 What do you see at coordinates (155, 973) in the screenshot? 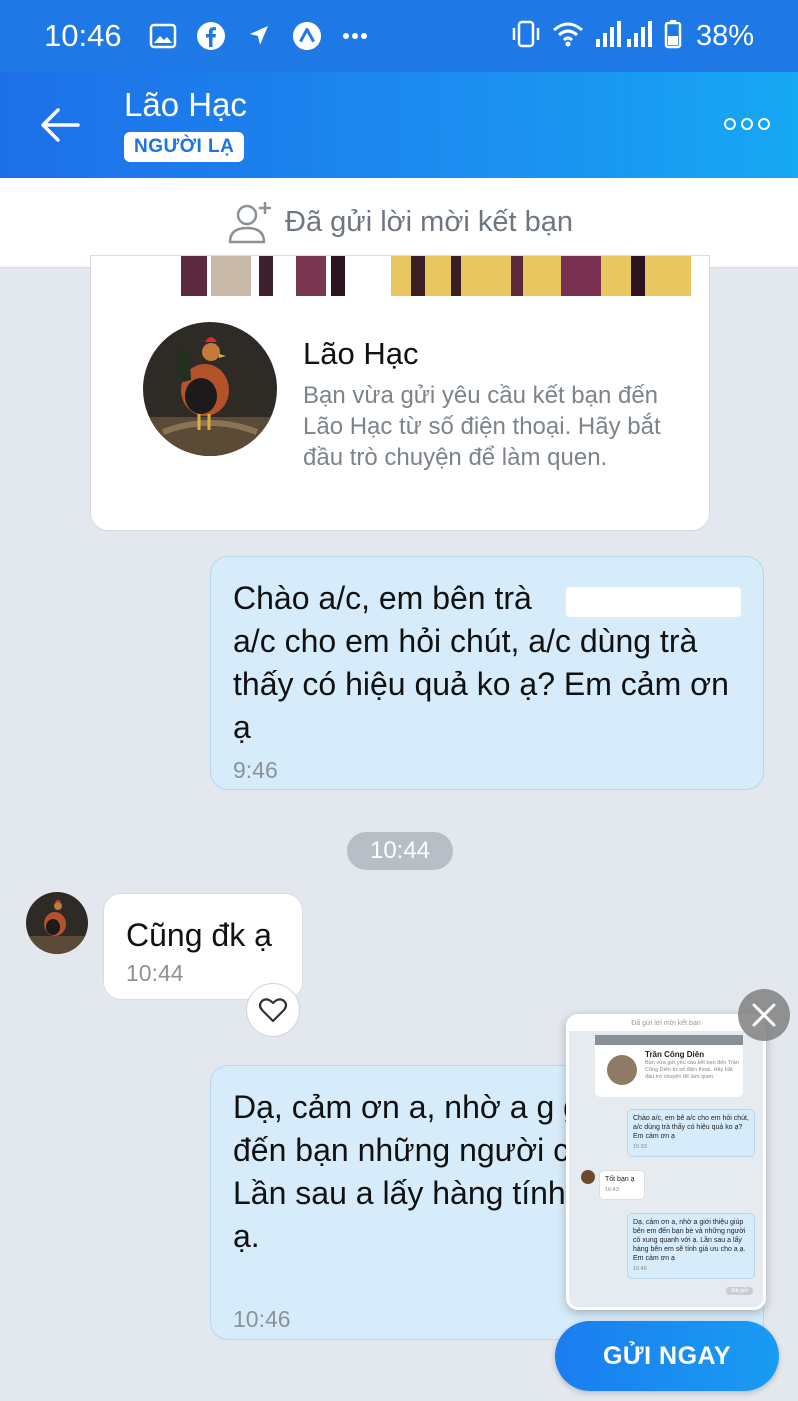
I see `message-time: 10:44` at bounding box center [155, 973].